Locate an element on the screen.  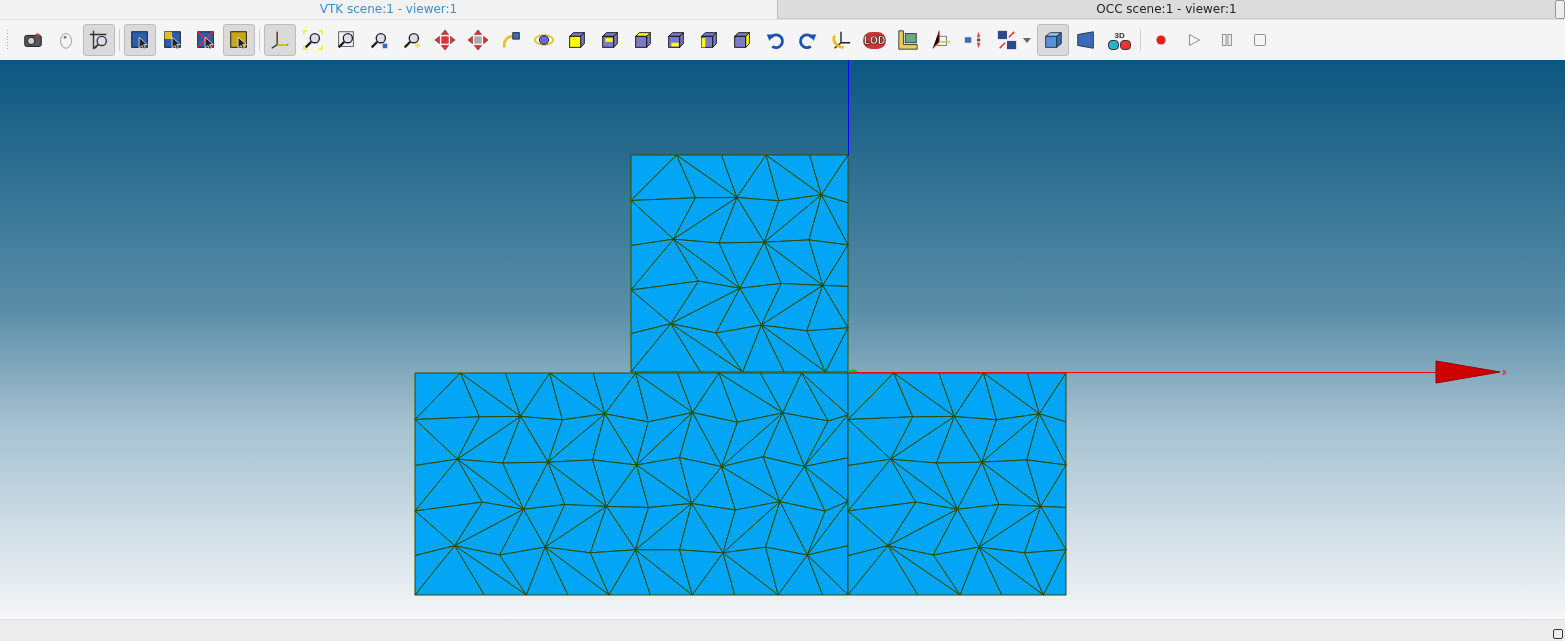
pan-global-icon is located at coordinates (478, 40).